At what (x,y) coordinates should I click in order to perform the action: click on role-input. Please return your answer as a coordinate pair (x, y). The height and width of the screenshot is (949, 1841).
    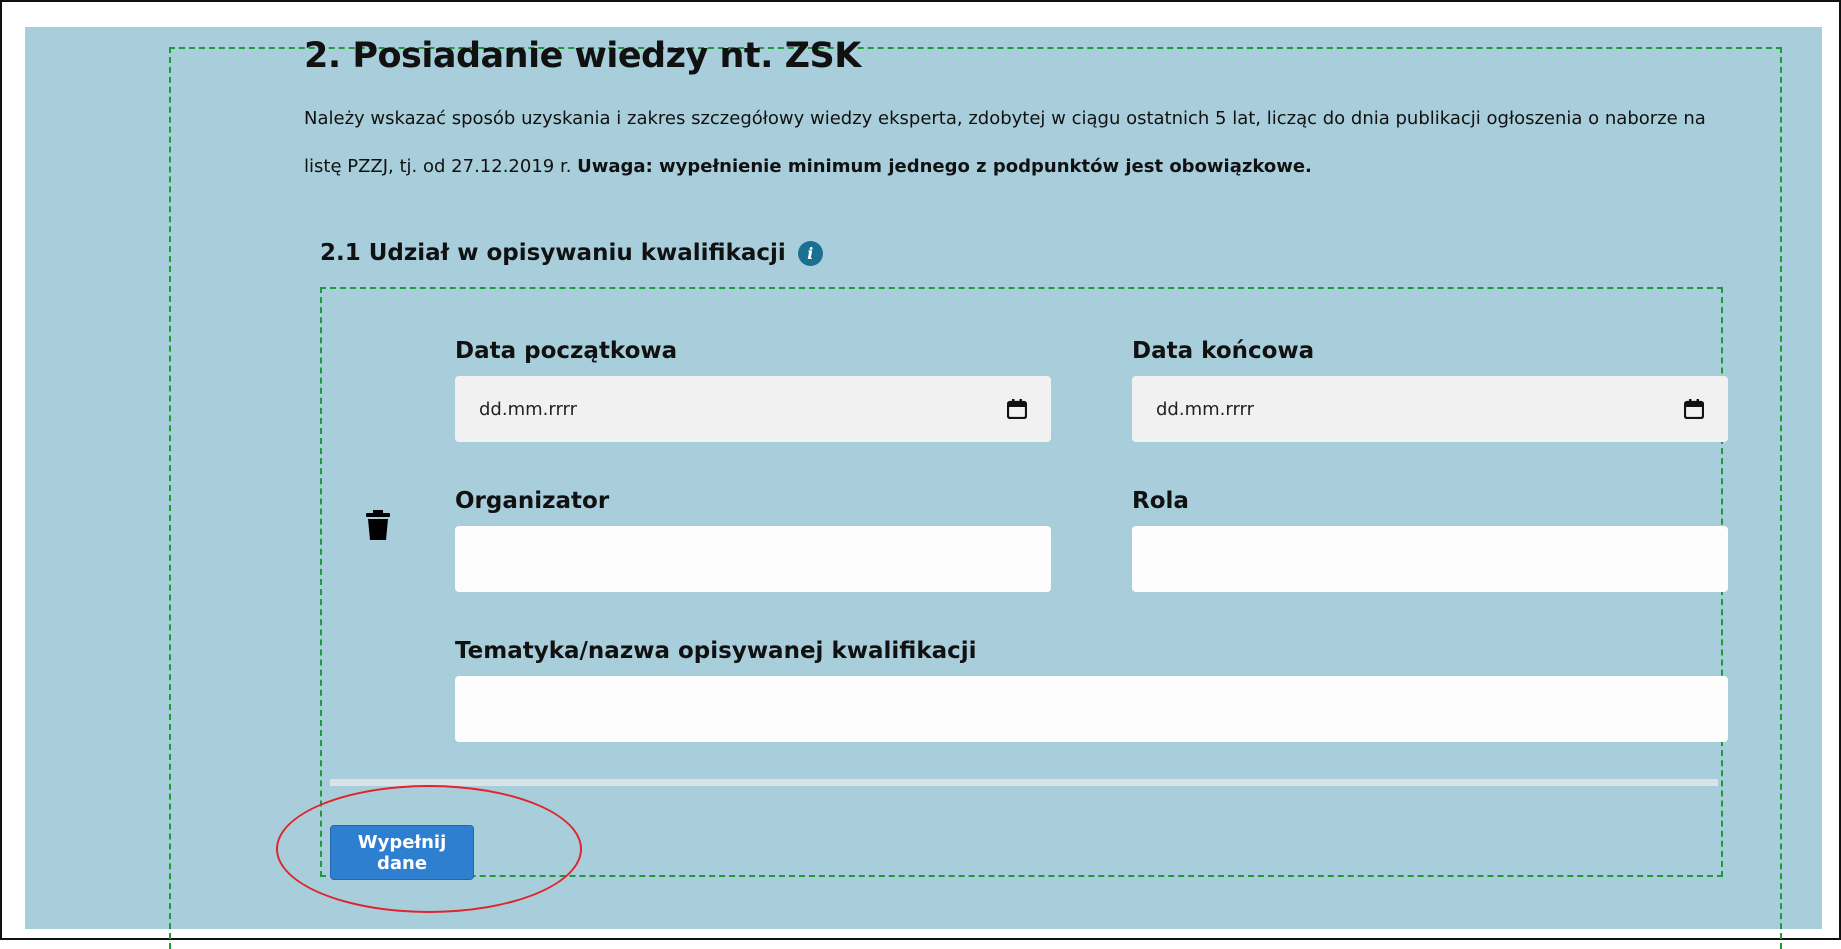
    Looking at the image, I should click on (1430, 559).